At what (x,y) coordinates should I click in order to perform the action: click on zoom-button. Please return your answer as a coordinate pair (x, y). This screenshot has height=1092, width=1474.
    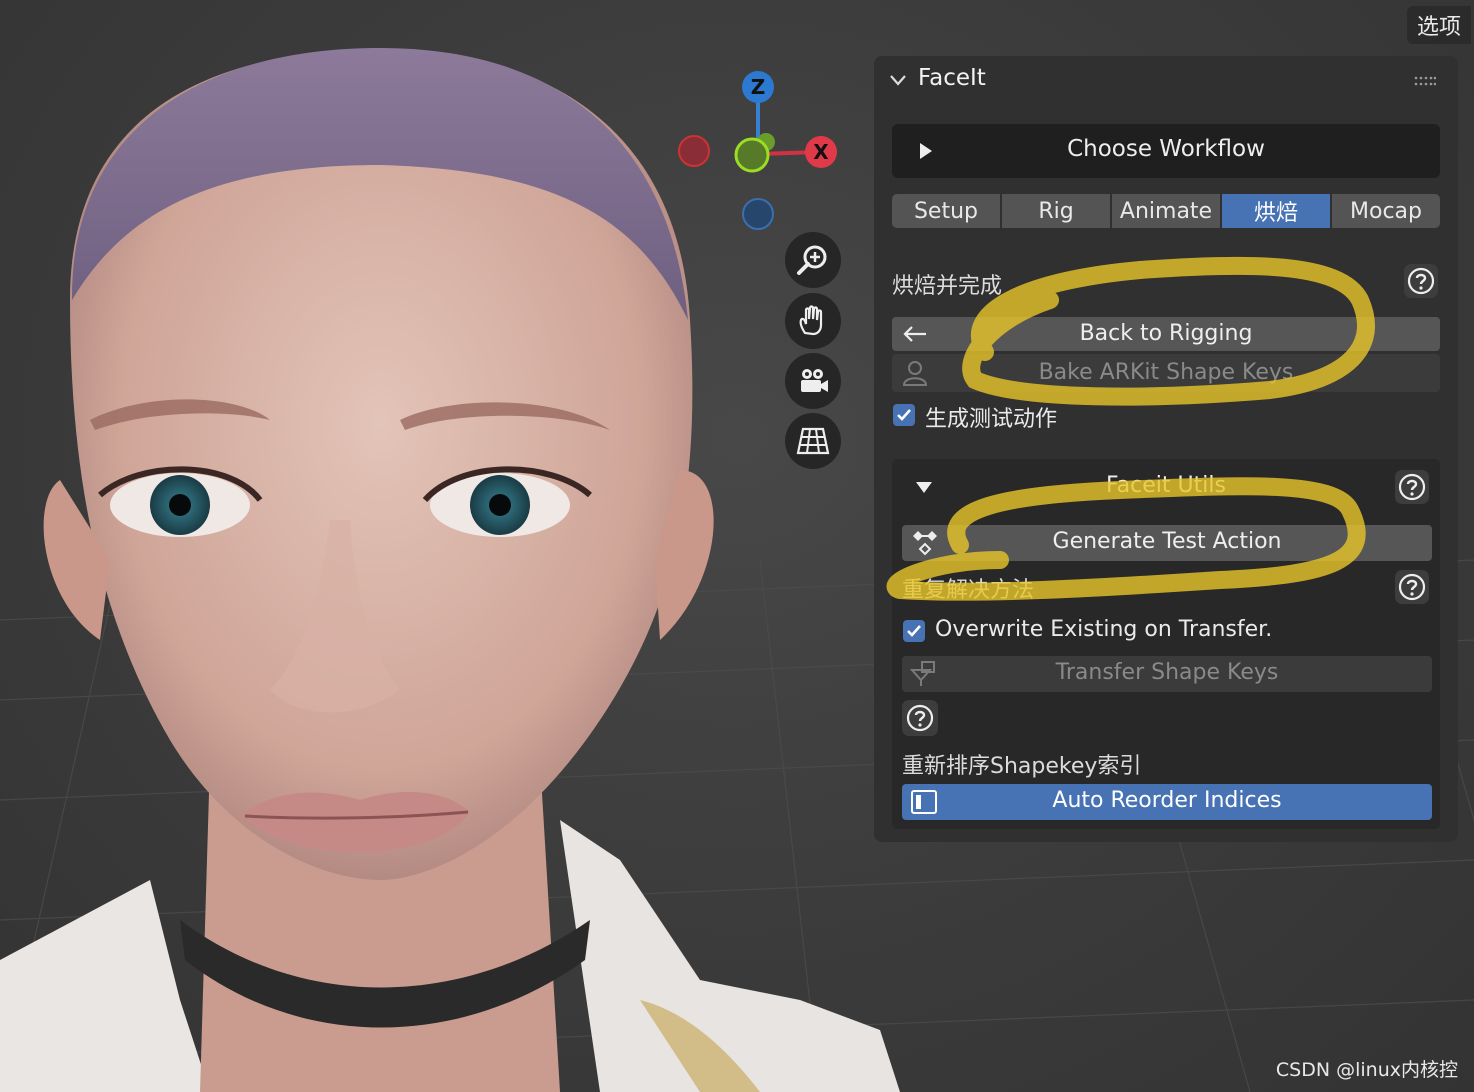
    Looking at the image, I should click on (813, 260).